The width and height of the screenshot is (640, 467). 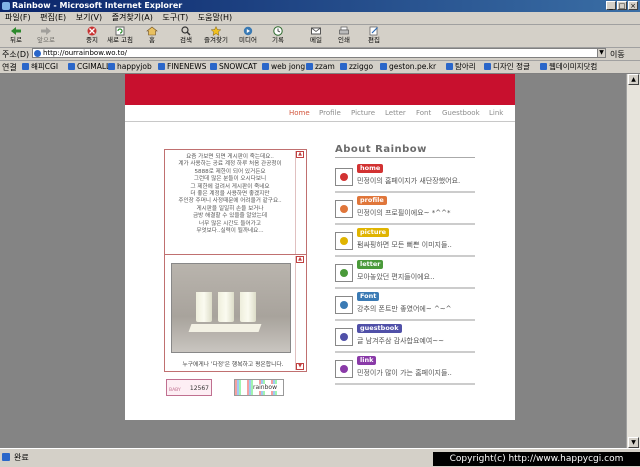 I want to click on menu-item-letter: letter 모아놓았던 편지들이에요.., so click(x=405, y=275).